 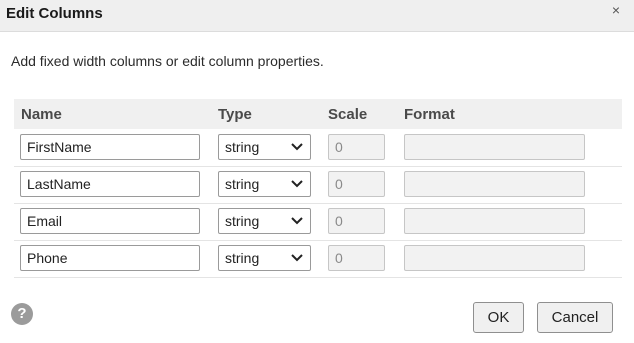 I want to click on column-name-input: LastName, so click(x=110, y=184).